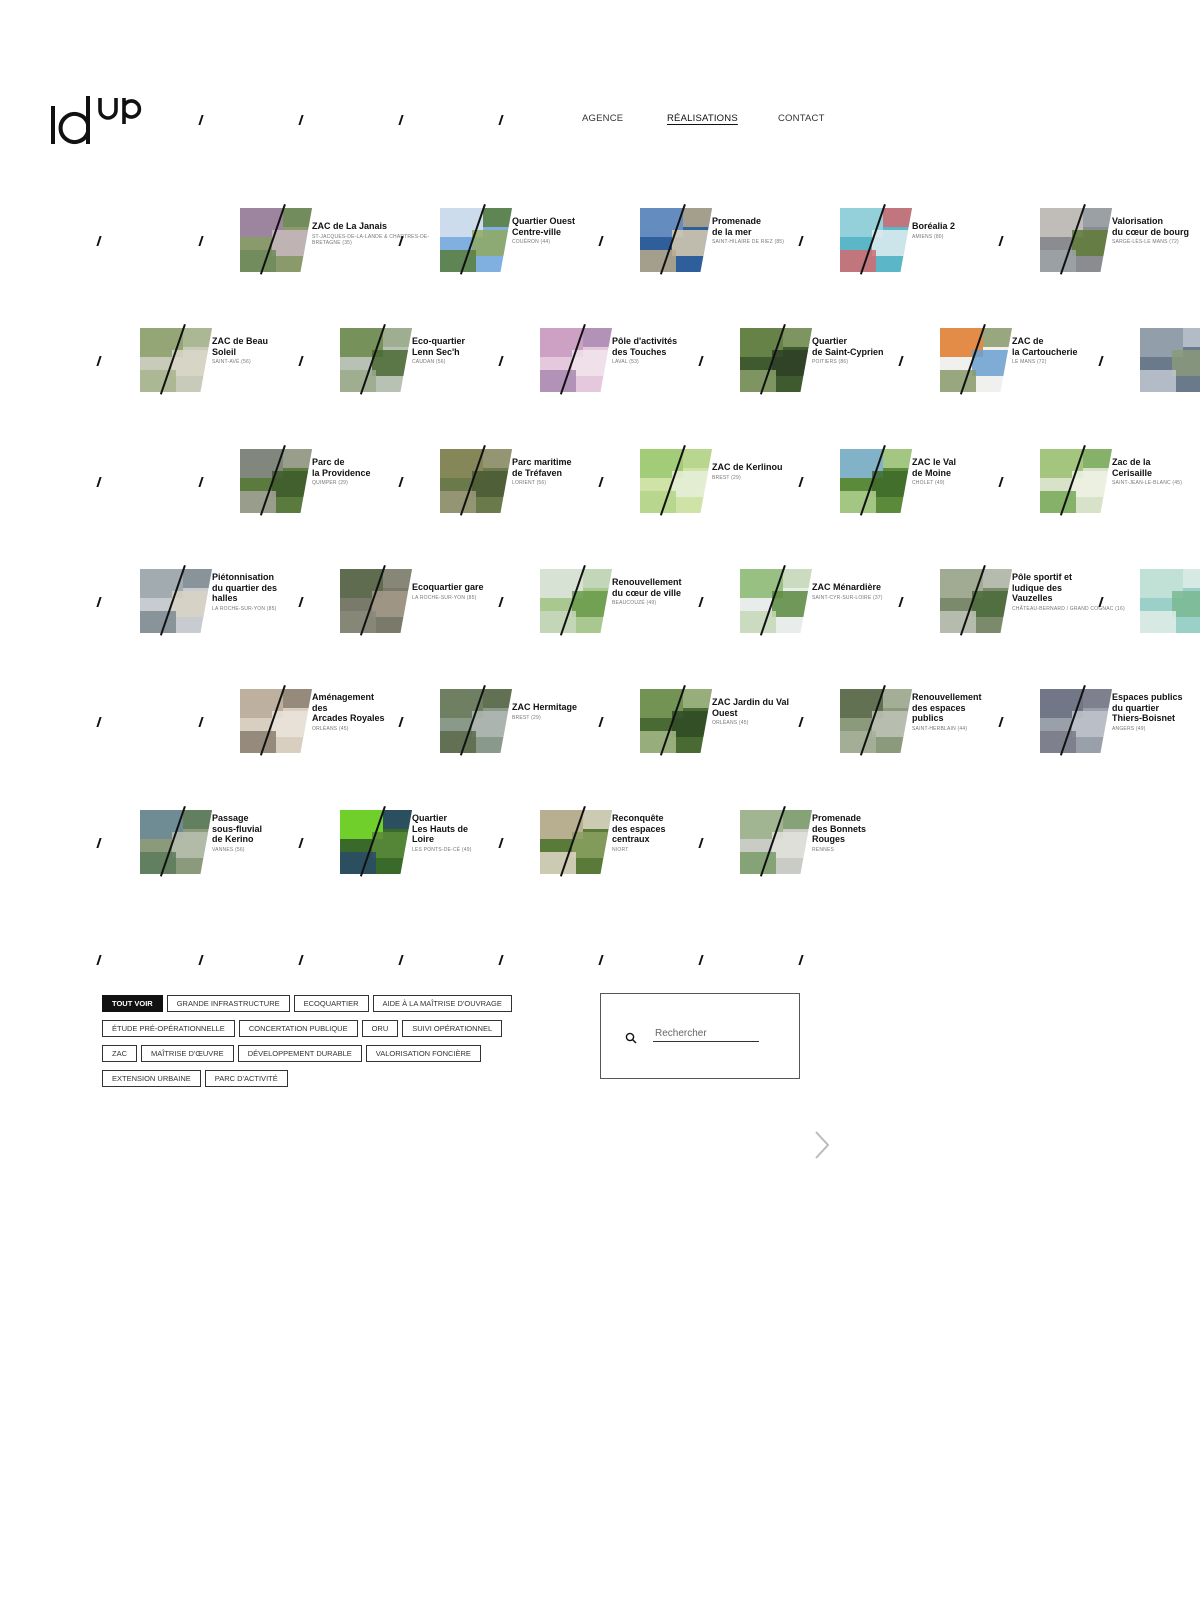 This screenshot has height=1601, width=1200. I want to click on project-caption: Passage sous-fluvial de Kerino VANNES (56), so click(271, 833).